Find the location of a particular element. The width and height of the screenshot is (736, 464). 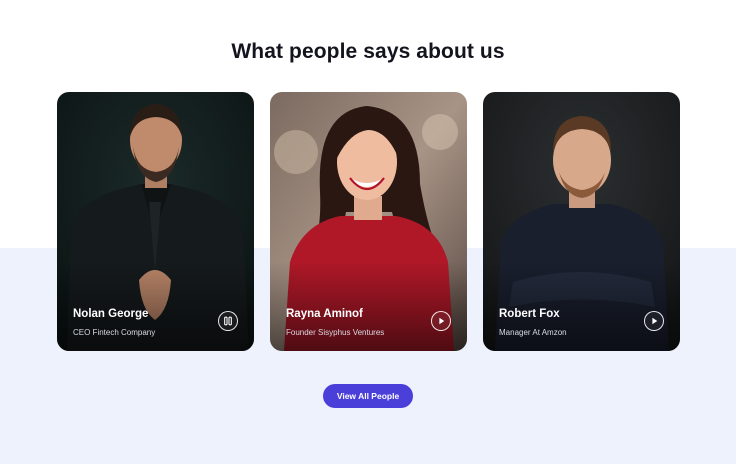

person-name: Nolan George is located at coordinates (111, 314).